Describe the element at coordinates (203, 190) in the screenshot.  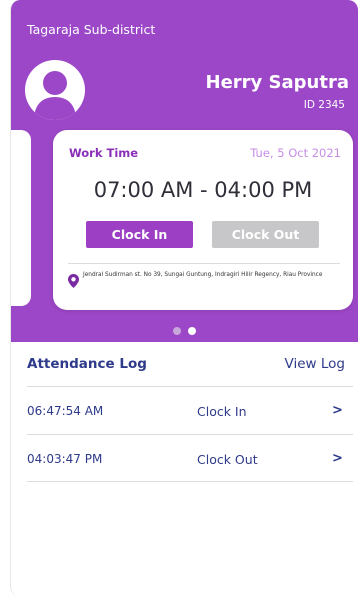
I see `work-time-range: 07:00 AM - 04:00 PM` at that location.